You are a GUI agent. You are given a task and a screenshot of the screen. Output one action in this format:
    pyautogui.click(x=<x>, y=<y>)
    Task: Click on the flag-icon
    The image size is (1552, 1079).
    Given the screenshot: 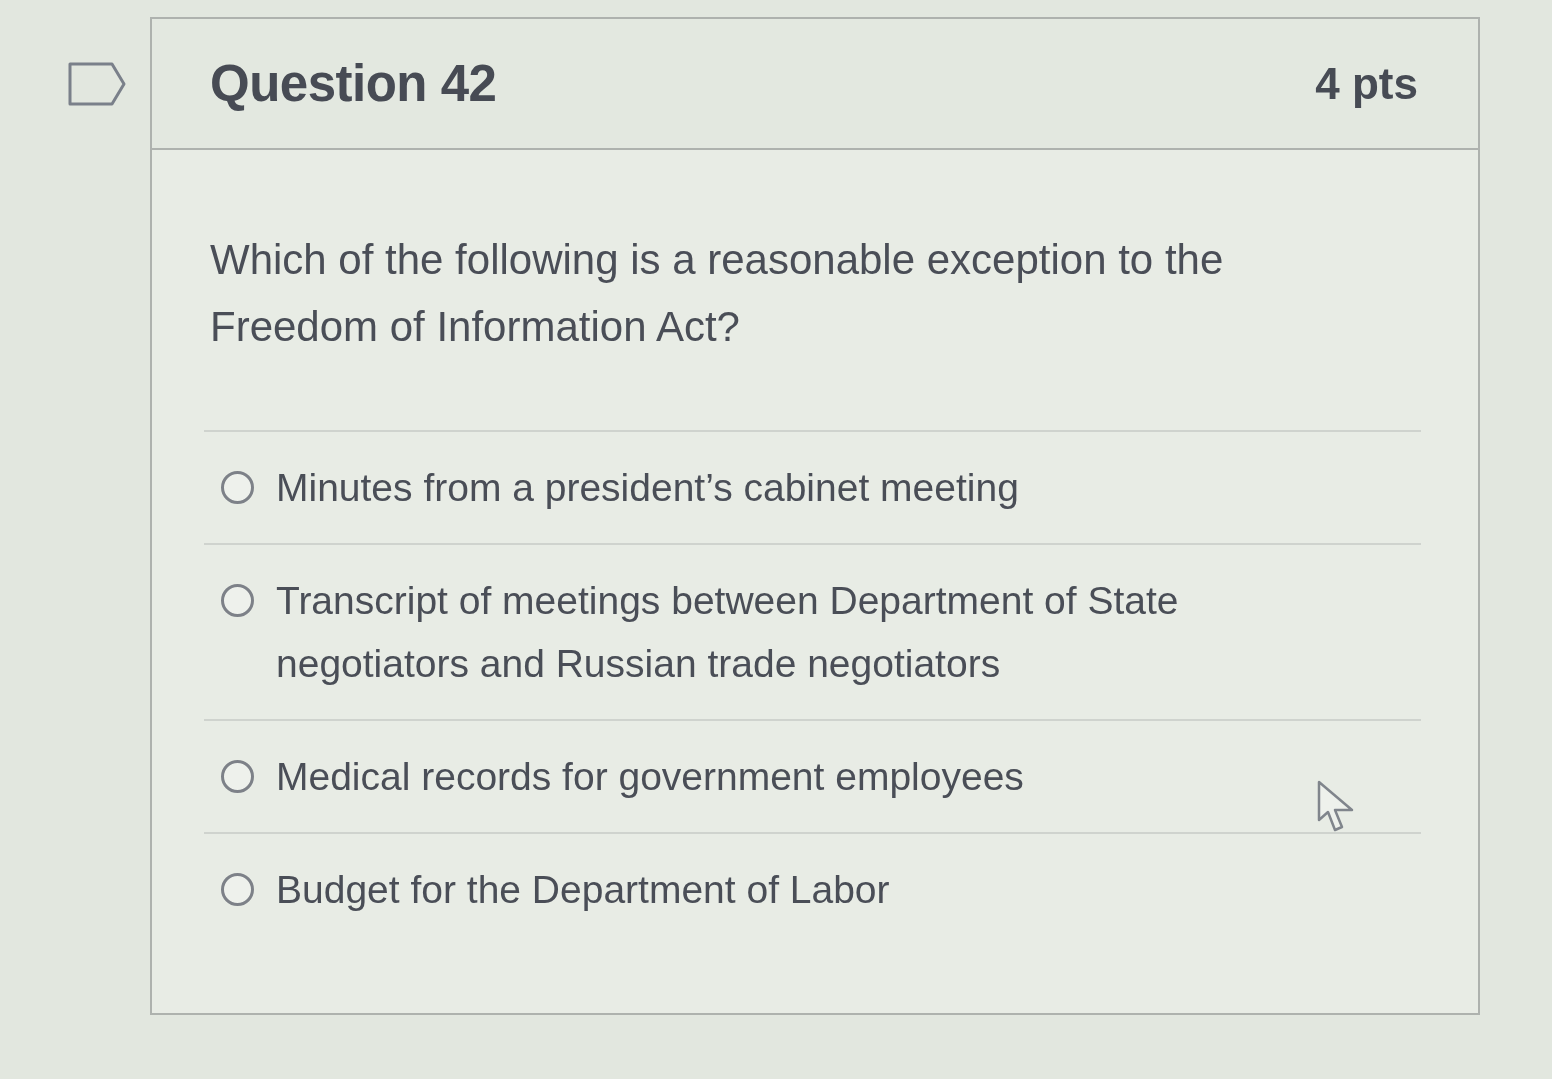 What is the action you would take?
    pyautogui.click(x=97, y=83)
    